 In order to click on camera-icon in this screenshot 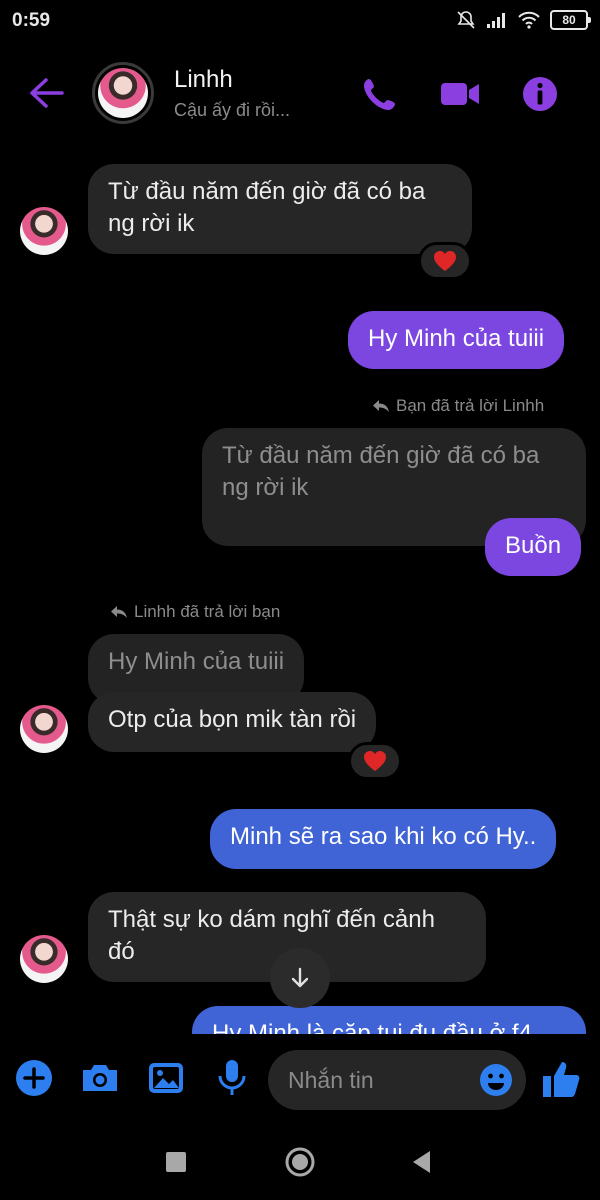, I will do `click(100, 1078)`.